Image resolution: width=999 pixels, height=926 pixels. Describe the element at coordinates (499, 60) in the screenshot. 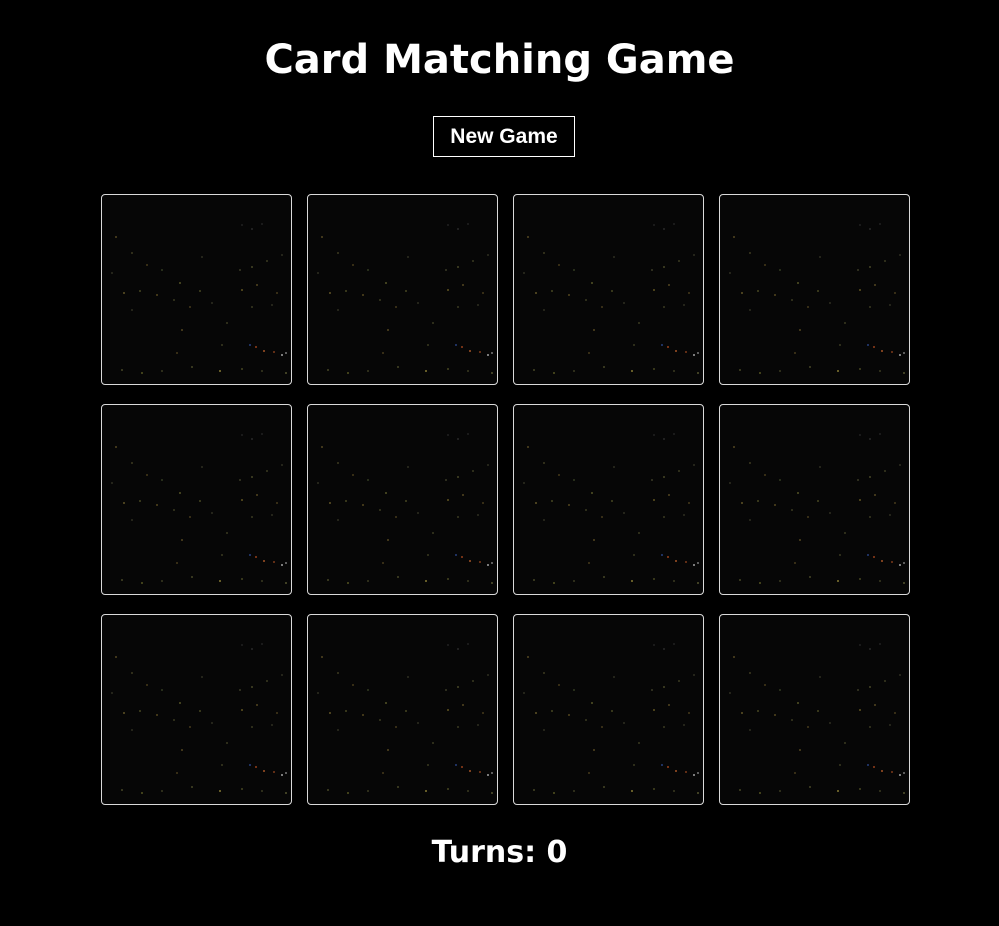

I see `game-title: Card Matching Game` at that location.